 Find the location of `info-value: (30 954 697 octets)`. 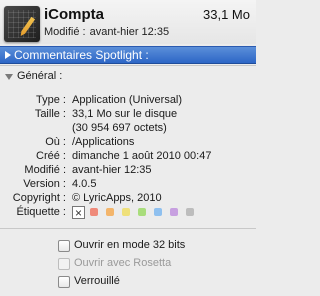

info-value: (30 954 697 octets) is located at coordinates (119, 128).